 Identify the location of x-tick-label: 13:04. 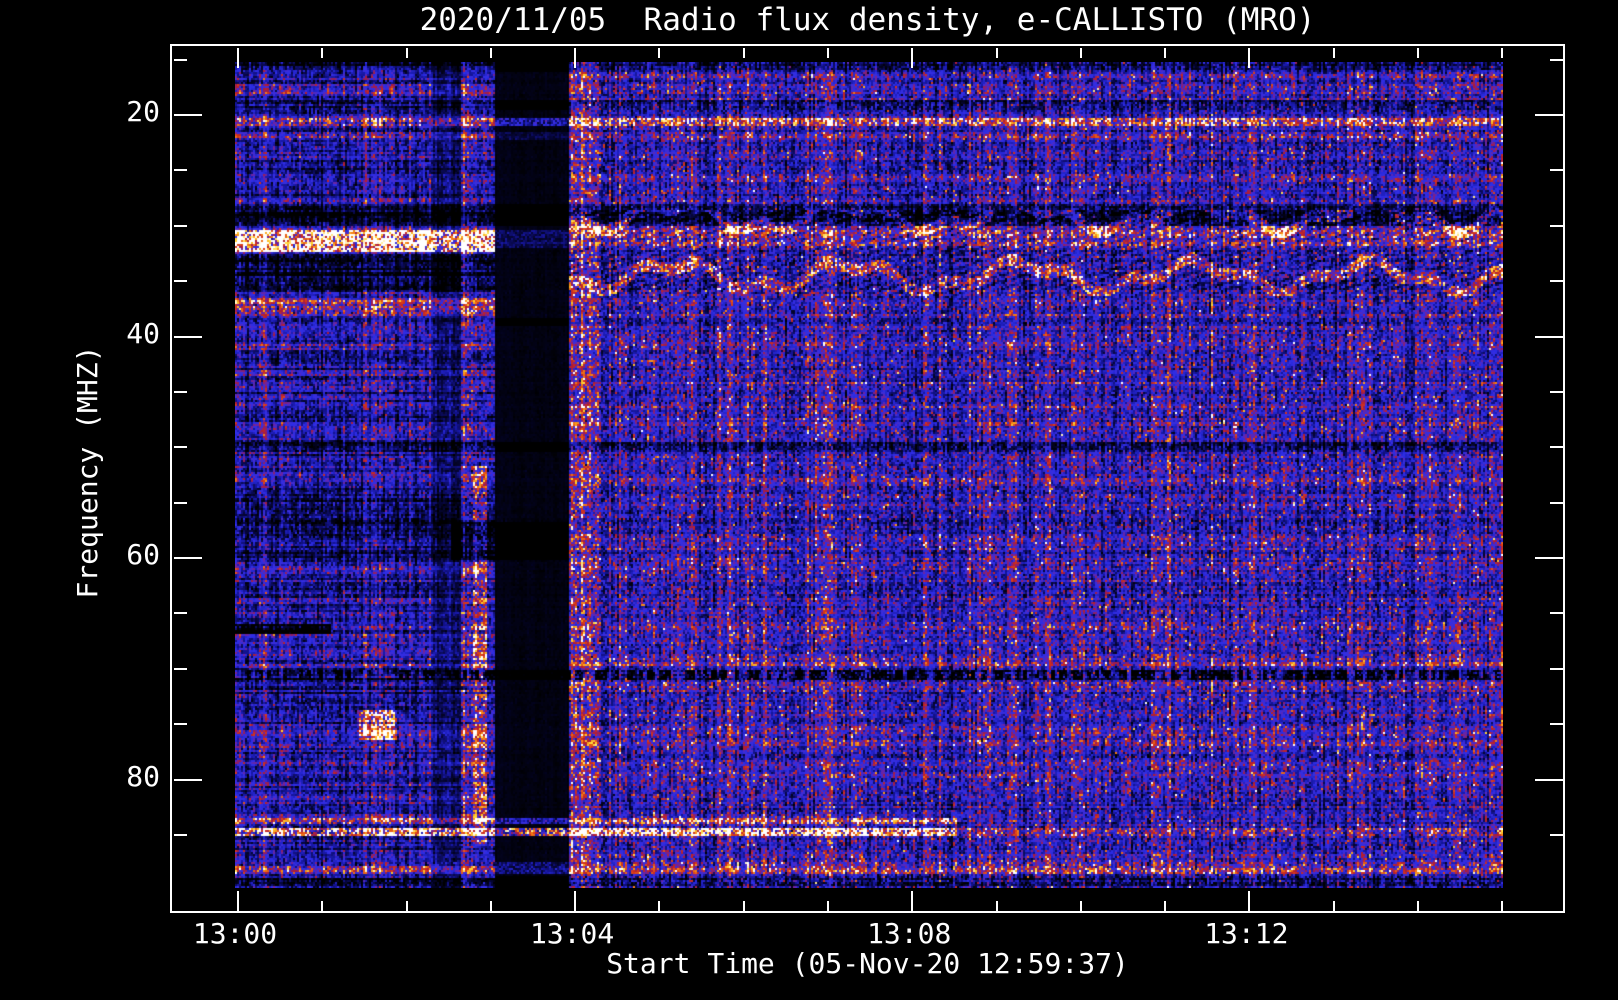
(572, 933).